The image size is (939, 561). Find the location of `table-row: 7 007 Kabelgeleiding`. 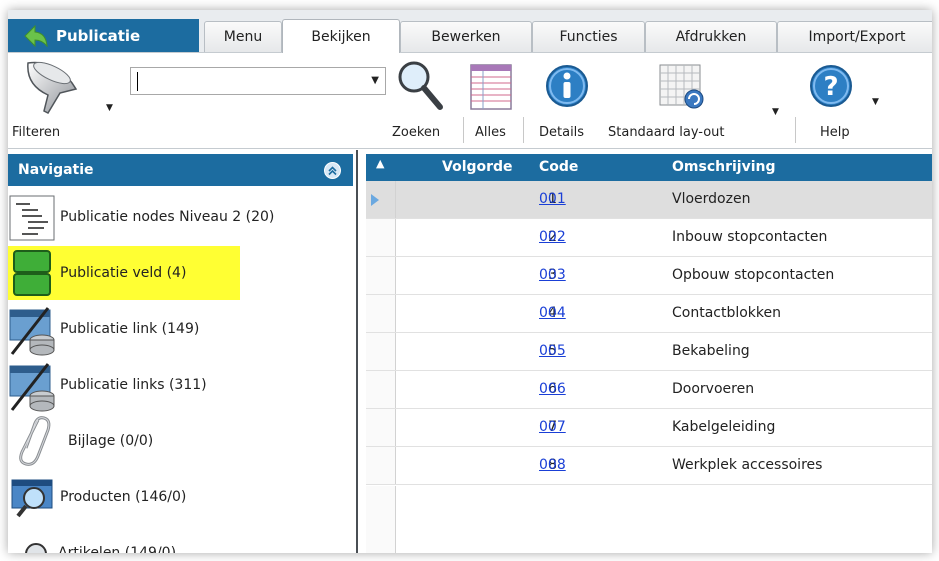

table-row: 7 007 Kabelgeleiding is located at coordinates (649, 428).